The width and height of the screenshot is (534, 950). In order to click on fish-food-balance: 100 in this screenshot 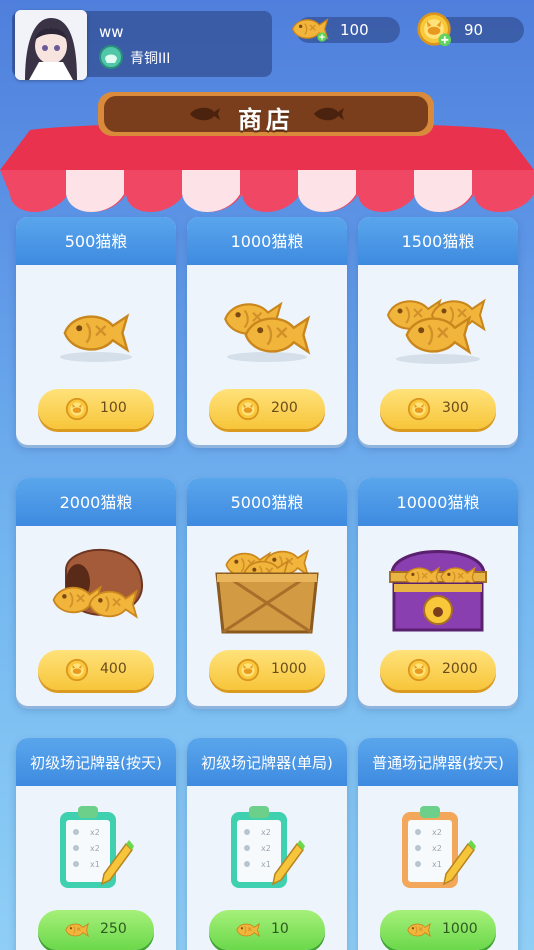, I will do `click(348, 30)`.